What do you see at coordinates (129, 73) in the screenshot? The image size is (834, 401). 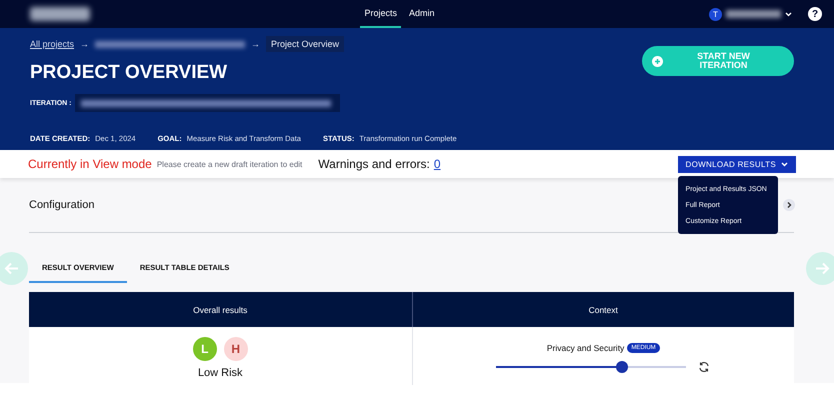 I see `page-title: PROJECT OVERVIEW` at bounding box center [129, 73].